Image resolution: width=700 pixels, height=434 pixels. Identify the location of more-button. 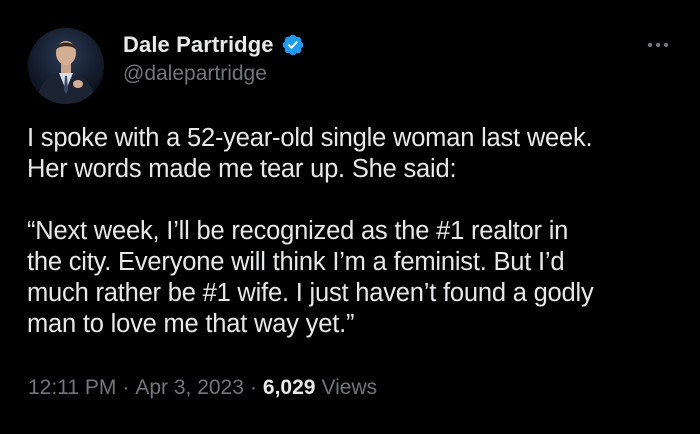
(658, 45).